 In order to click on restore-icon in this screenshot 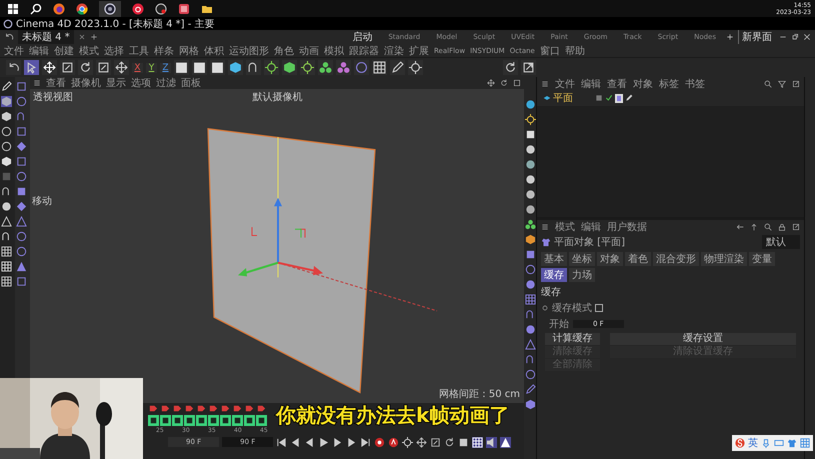, I will do `click(795, 37)`.